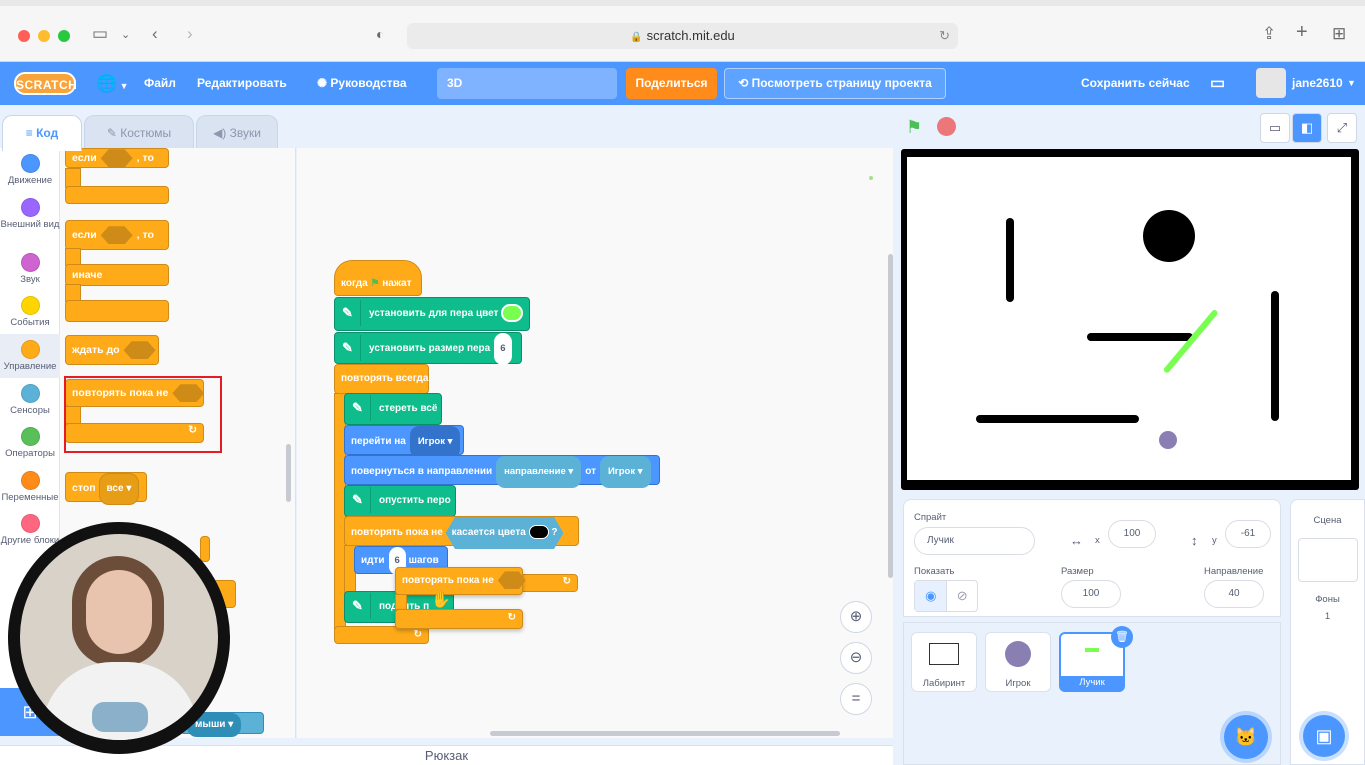 This screenshot has height=765, width=1365. I want to click on zoom-out-button: ⊖, so click(856, 658).